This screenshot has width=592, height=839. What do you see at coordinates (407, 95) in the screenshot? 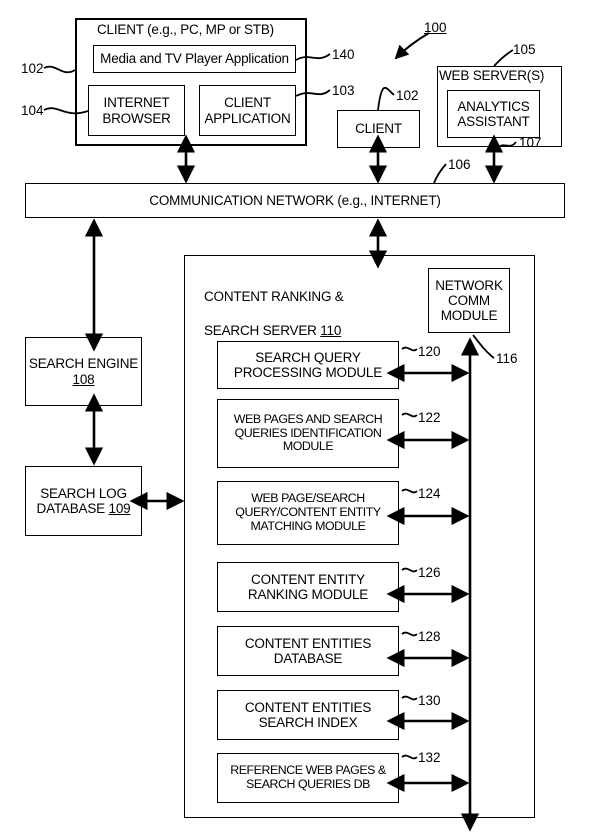
I see `ref-102-second-client: 102` at bounding box center [407, 95].